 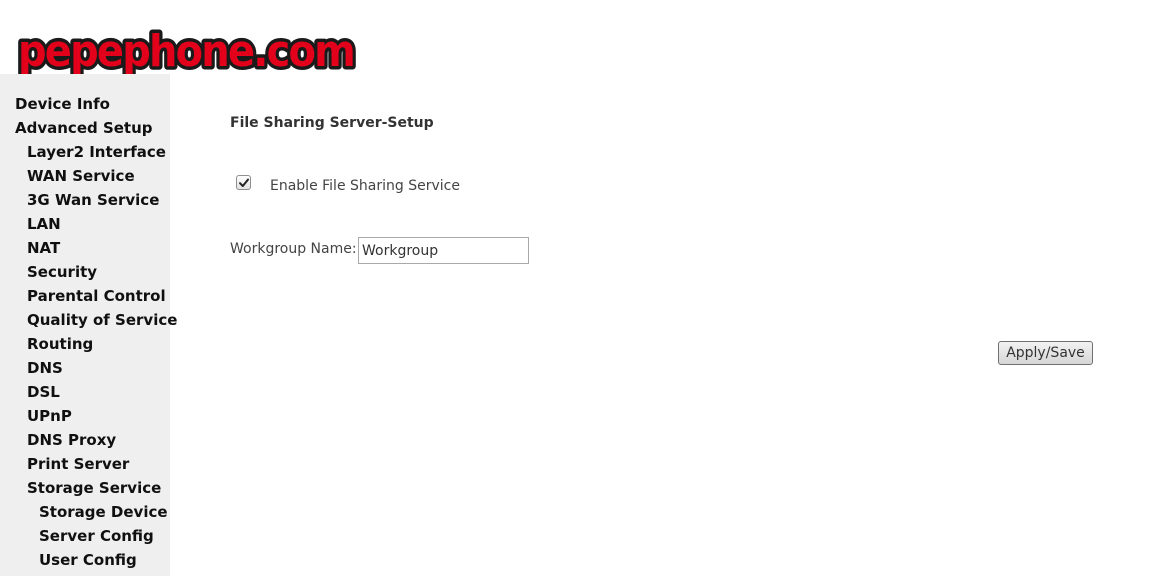 I want to click on sidebar-item-storage-device: Storage Device, so click(x=103, y=512).